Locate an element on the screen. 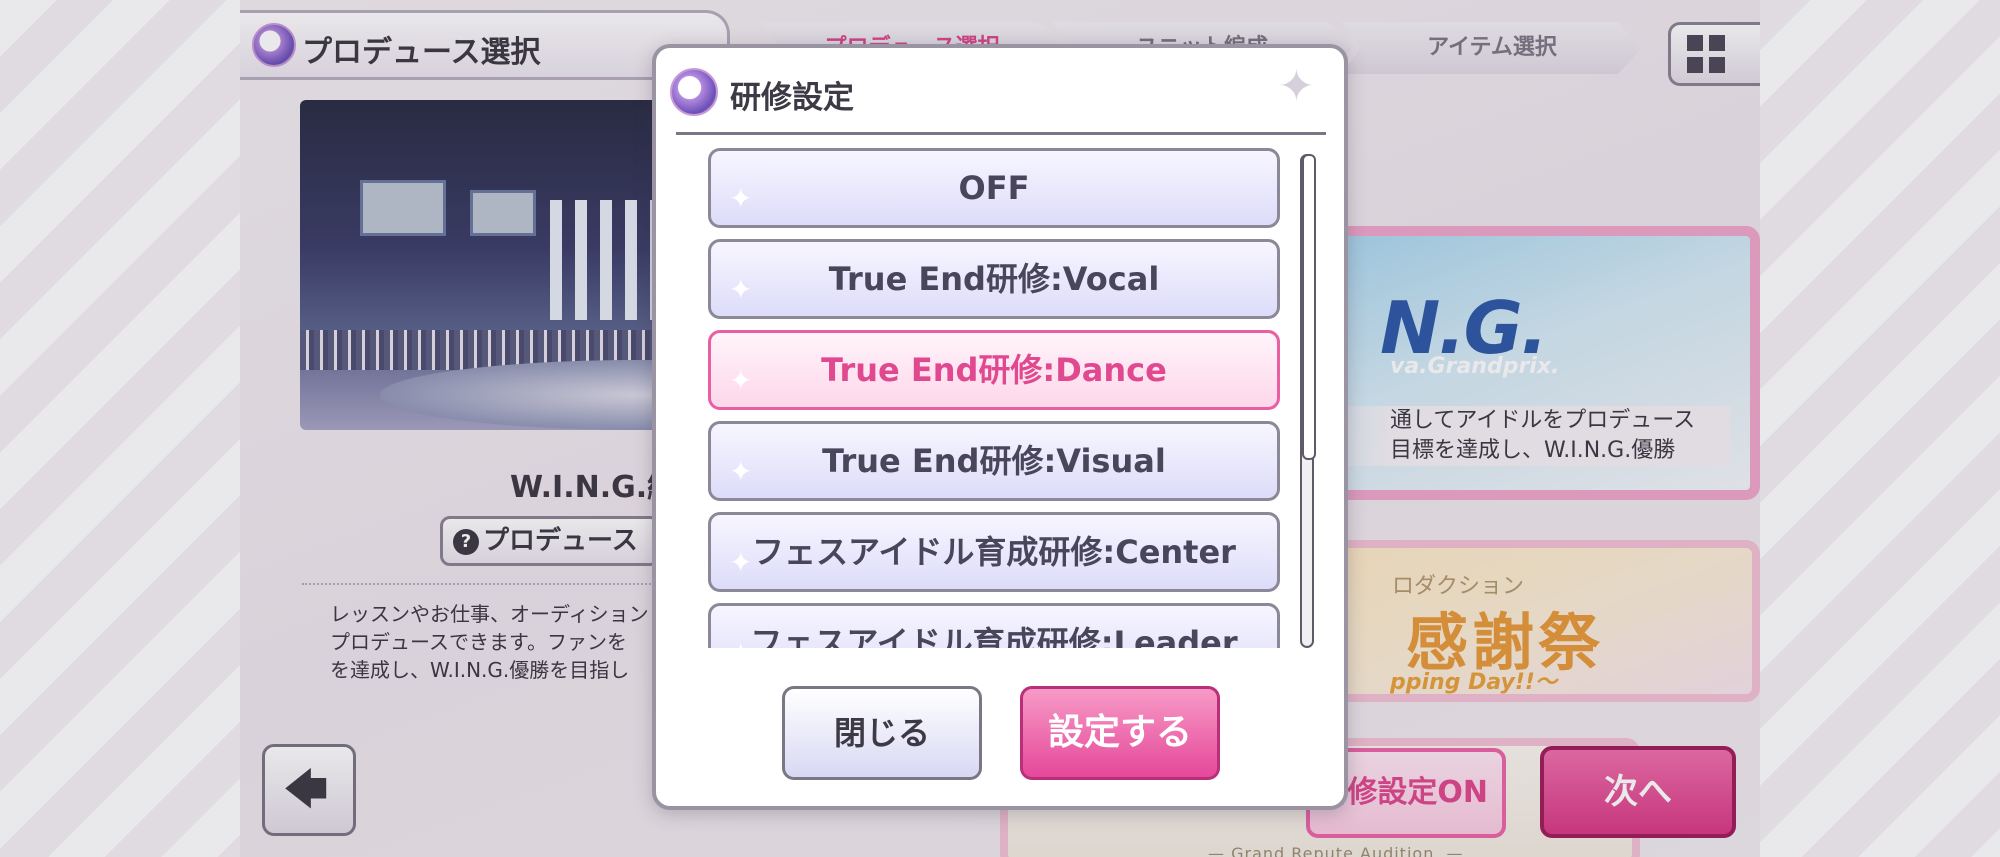  confirm-button: 設定する is located at coordinates (1120, 733).